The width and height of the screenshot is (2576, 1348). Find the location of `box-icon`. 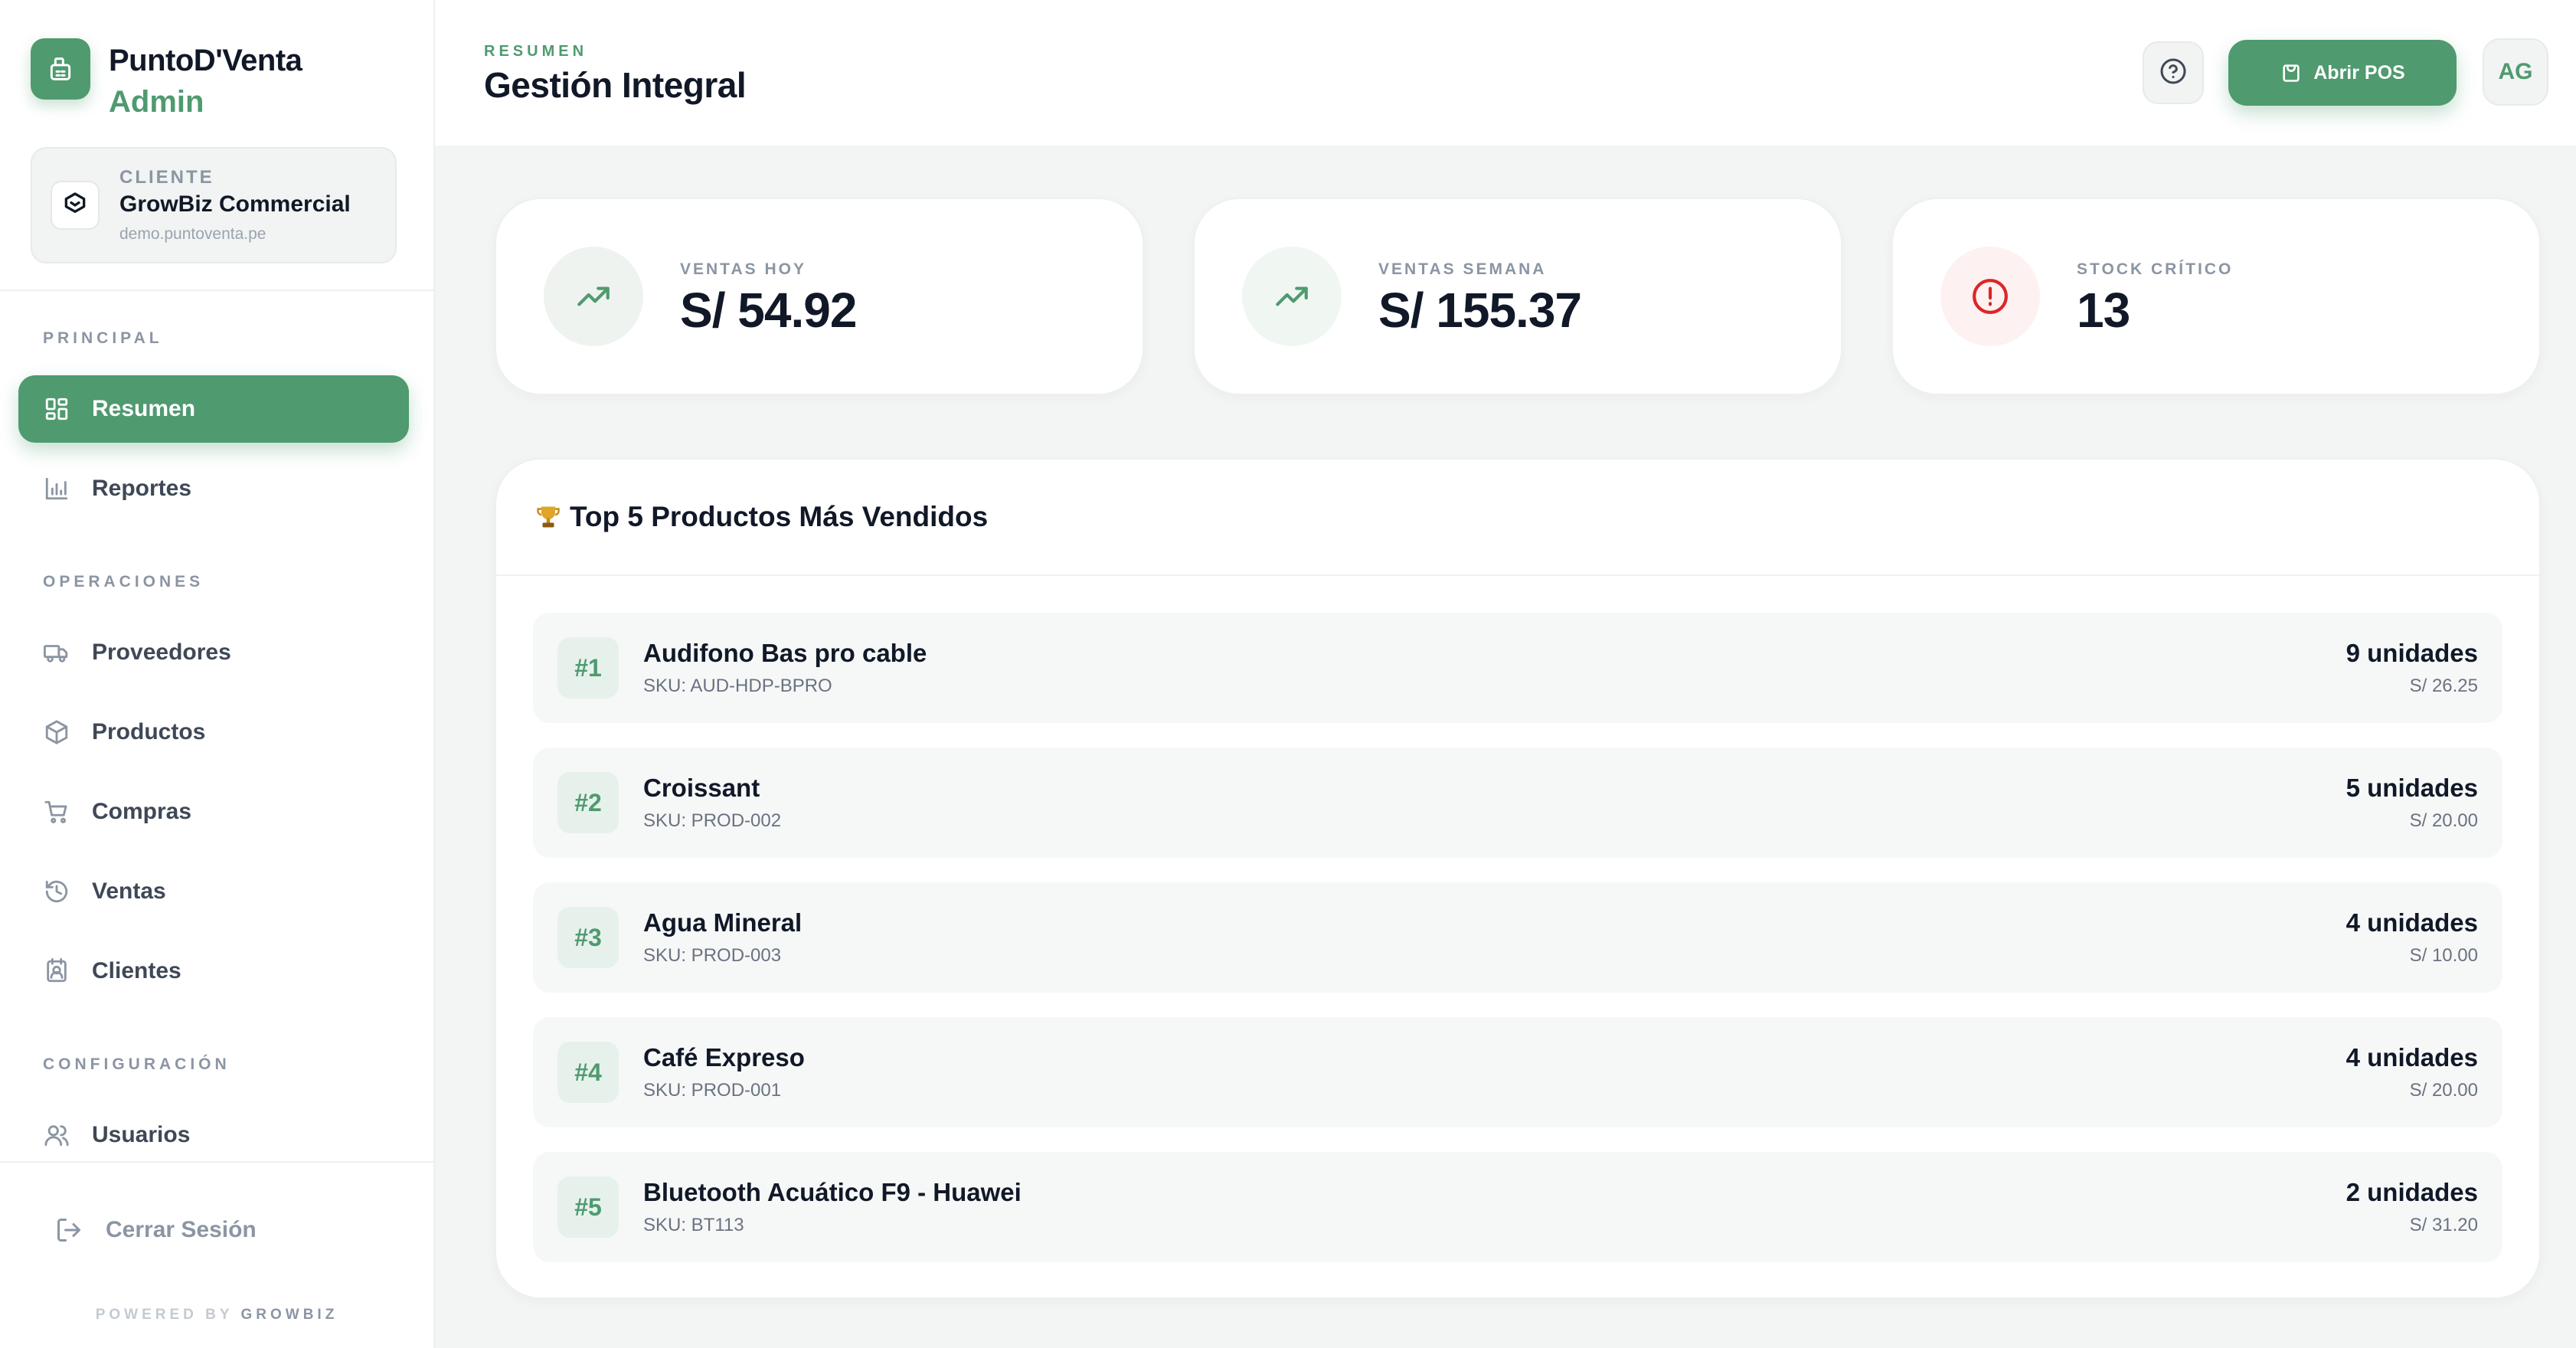

box-icon is located at coordinates (56, 732).